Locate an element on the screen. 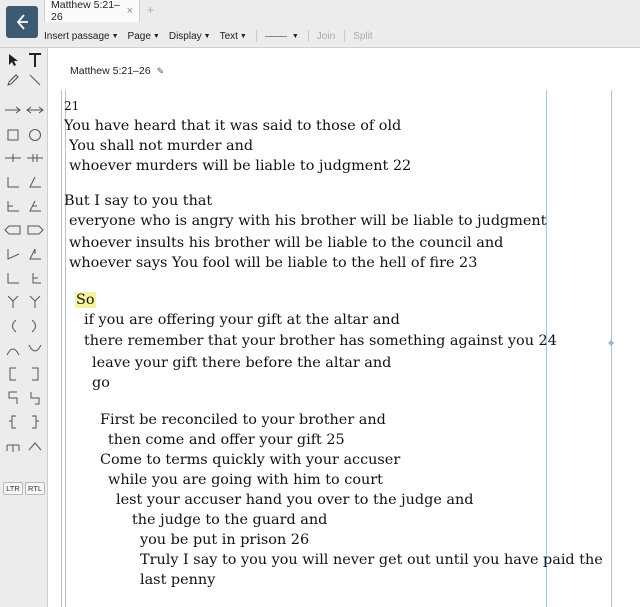 The width and height of the screenshot is (640, 607). tab-passage: Matthew 5:21–26 × is located at coordinates (92, 11).